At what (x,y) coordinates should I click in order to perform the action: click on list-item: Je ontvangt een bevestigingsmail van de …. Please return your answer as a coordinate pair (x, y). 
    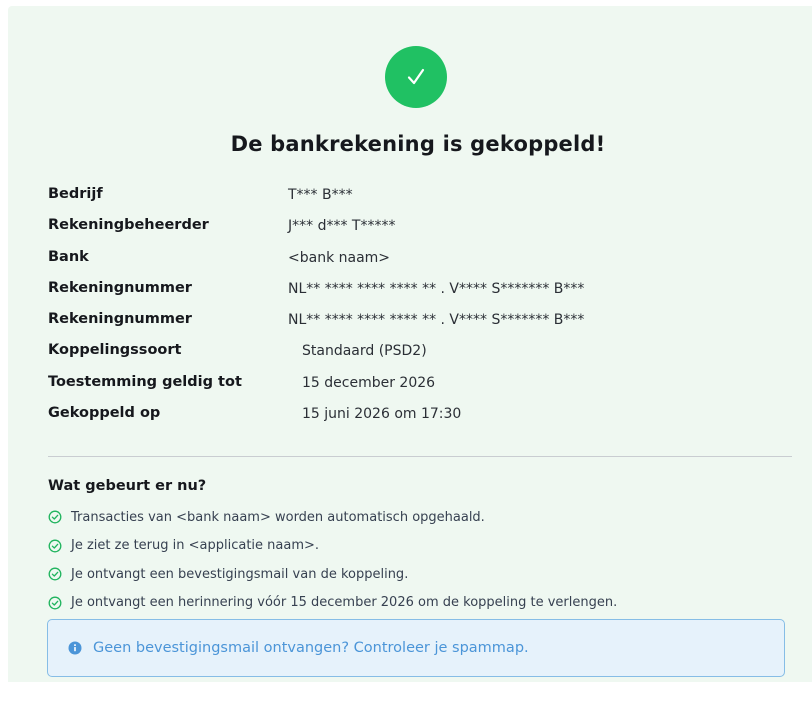
    Looking at the image, I should click on (420, 574).